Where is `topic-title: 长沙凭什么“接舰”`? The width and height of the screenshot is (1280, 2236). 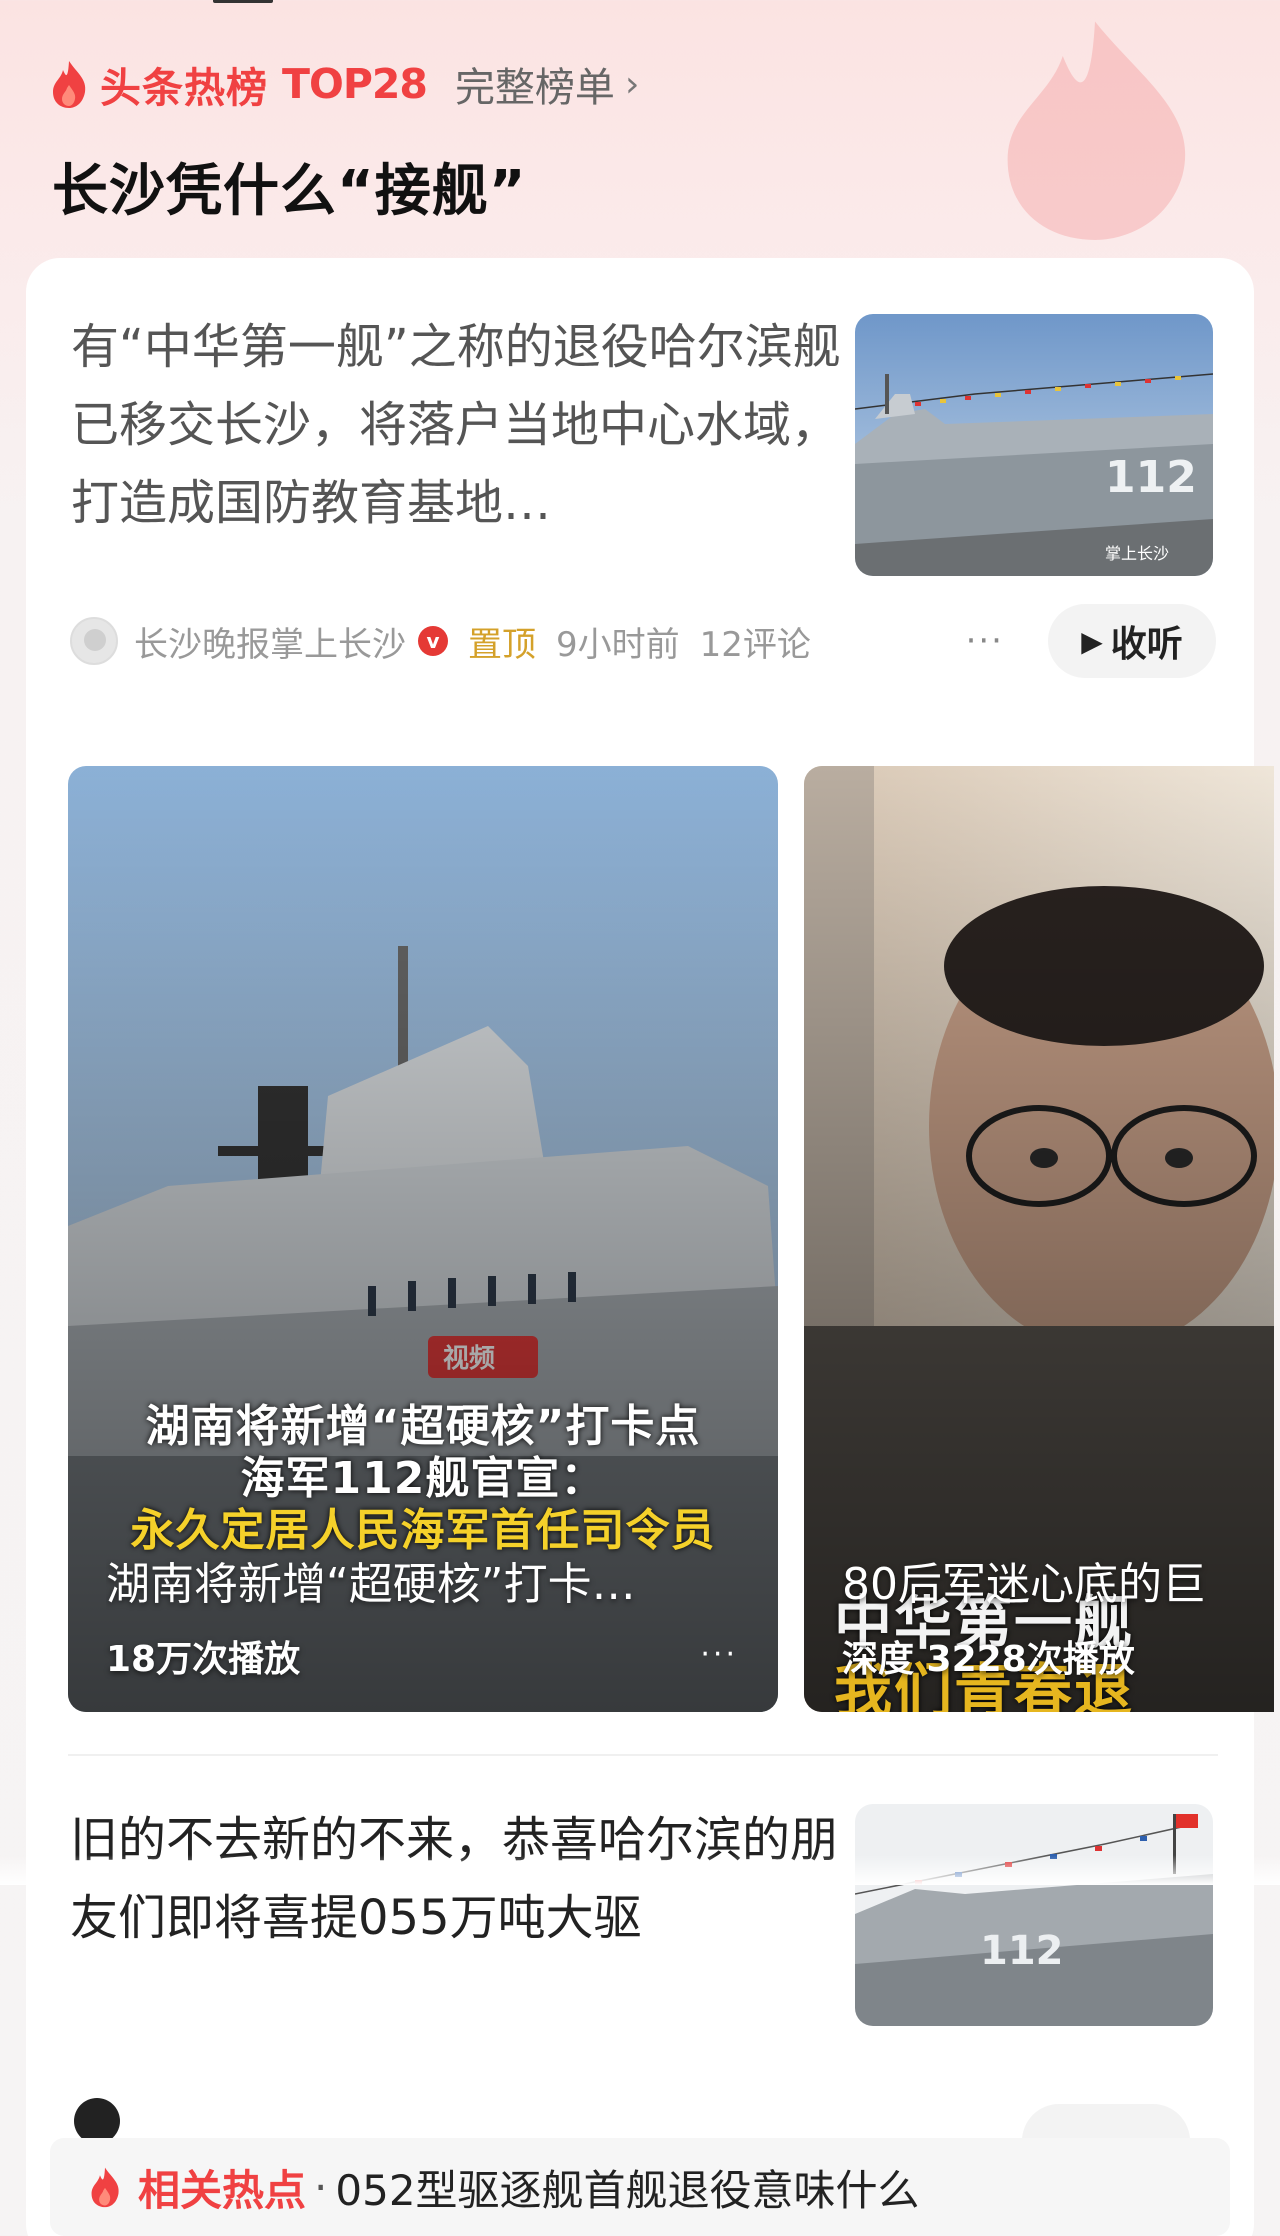
topic-title: 长沙凭什么“接舰” is located at coordinates (289, 186).